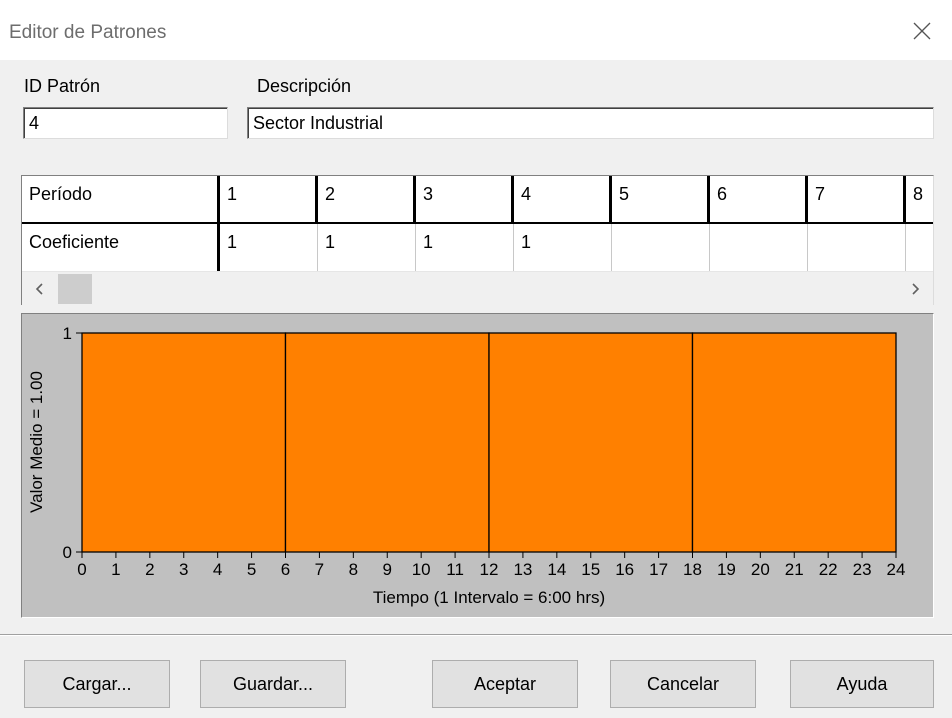  I want to click on x-tick-label: 20, so click(760, 569).